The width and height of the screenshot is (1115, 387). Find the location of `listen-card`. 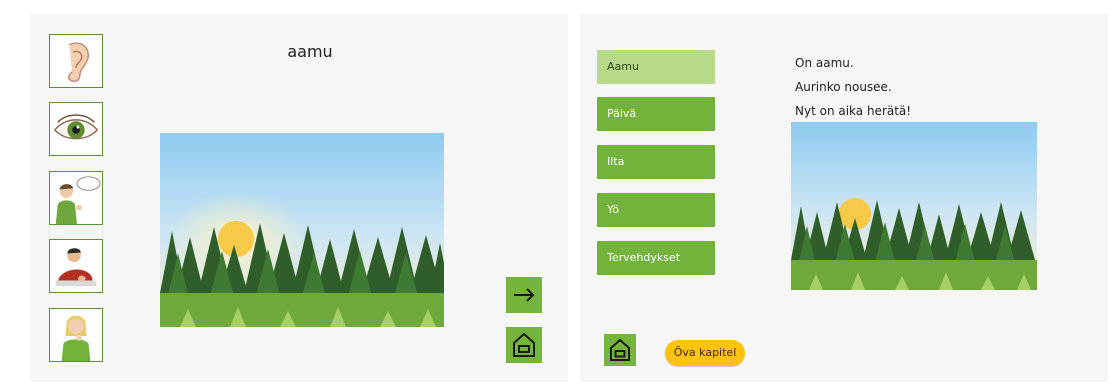

listen-card is located at coordinates (76, 61).